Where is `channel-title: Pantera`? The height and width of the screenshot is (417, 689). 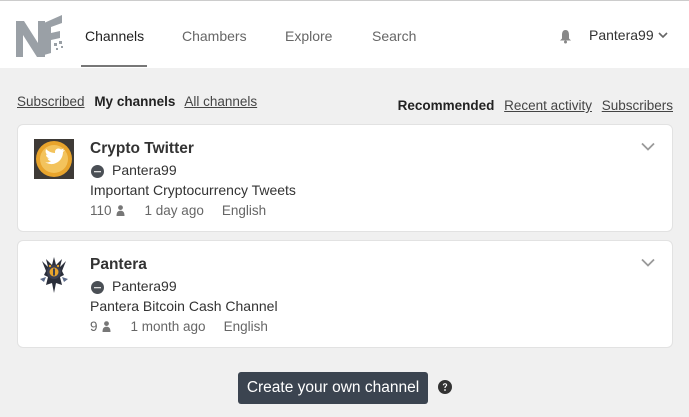
channel-title: Pantera is located at coordinates (118, 265).